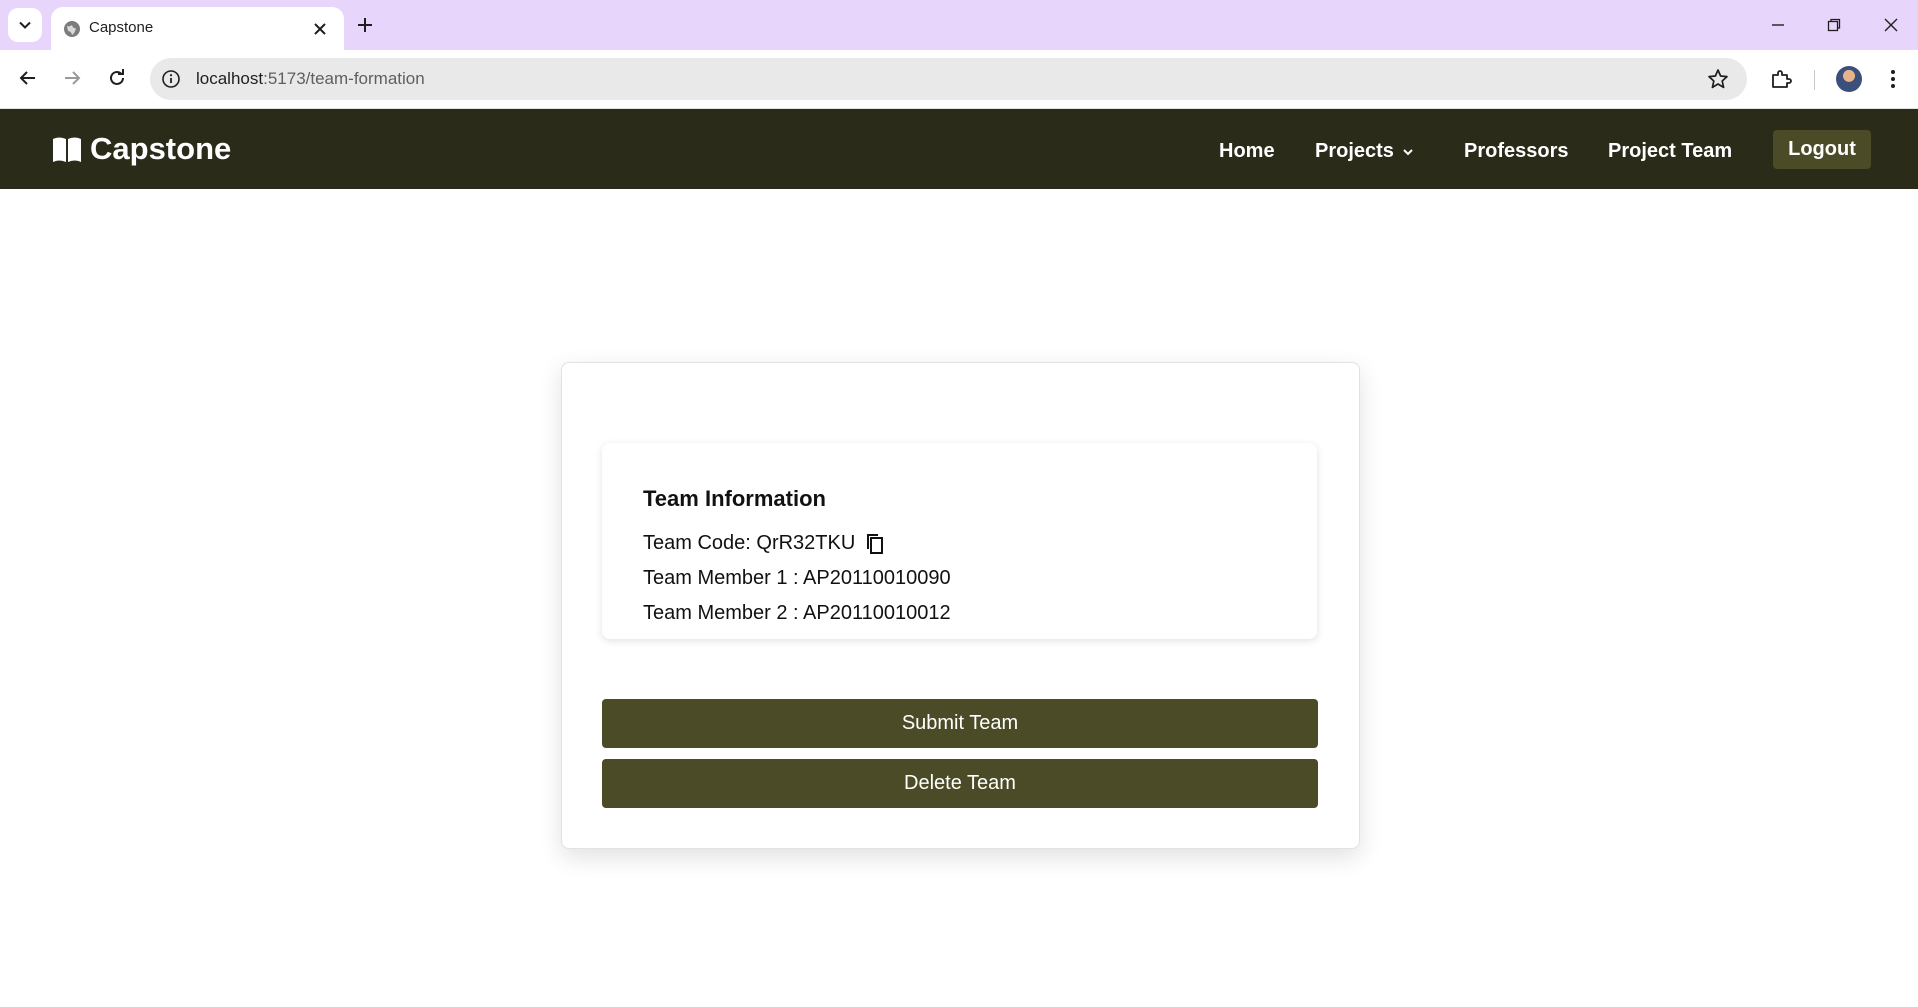 The width and height of the screenshot is (1918, 1007). I want to click on team-code-text: Team Code: QrR32TKU, so click(749, 543).